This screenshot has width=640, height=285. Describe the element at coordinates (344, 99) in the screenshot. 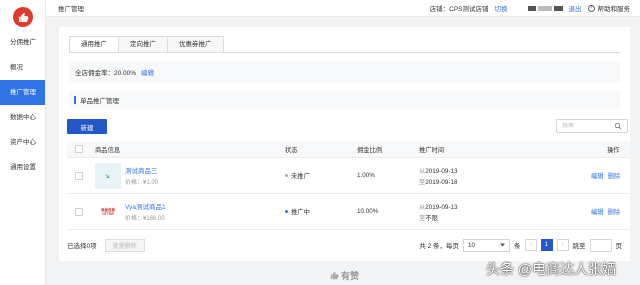

I see `section-header: 单品推广管理` at that location.